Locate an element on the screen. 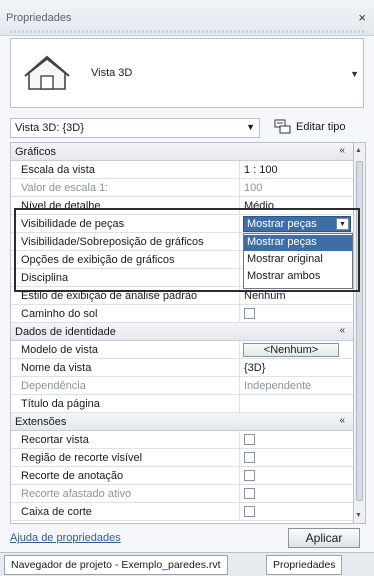 Image resolution: width=374 pixels, height=576 pixels. property-name: Região de recorte visível is located at coordinates (82, 458).